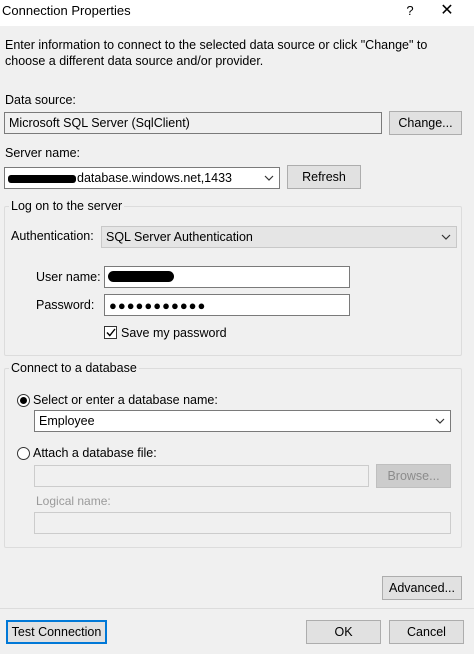 This screenshot has height=654, width=474. What do you see at coordinates (73, 501) in the screenshot?
I see `logical-name-label: Logical name:` at bounding box center [73, 501].